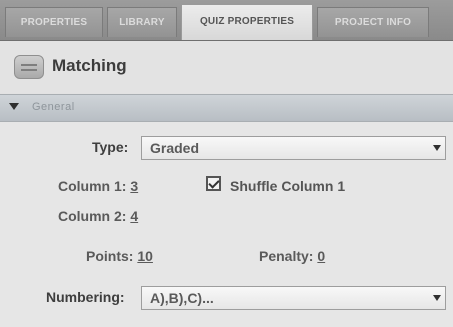 Image resolution: width=453 pixels, height=327 pixels. I want to click on column1-field: Column 1: 3, so click(98, 186).